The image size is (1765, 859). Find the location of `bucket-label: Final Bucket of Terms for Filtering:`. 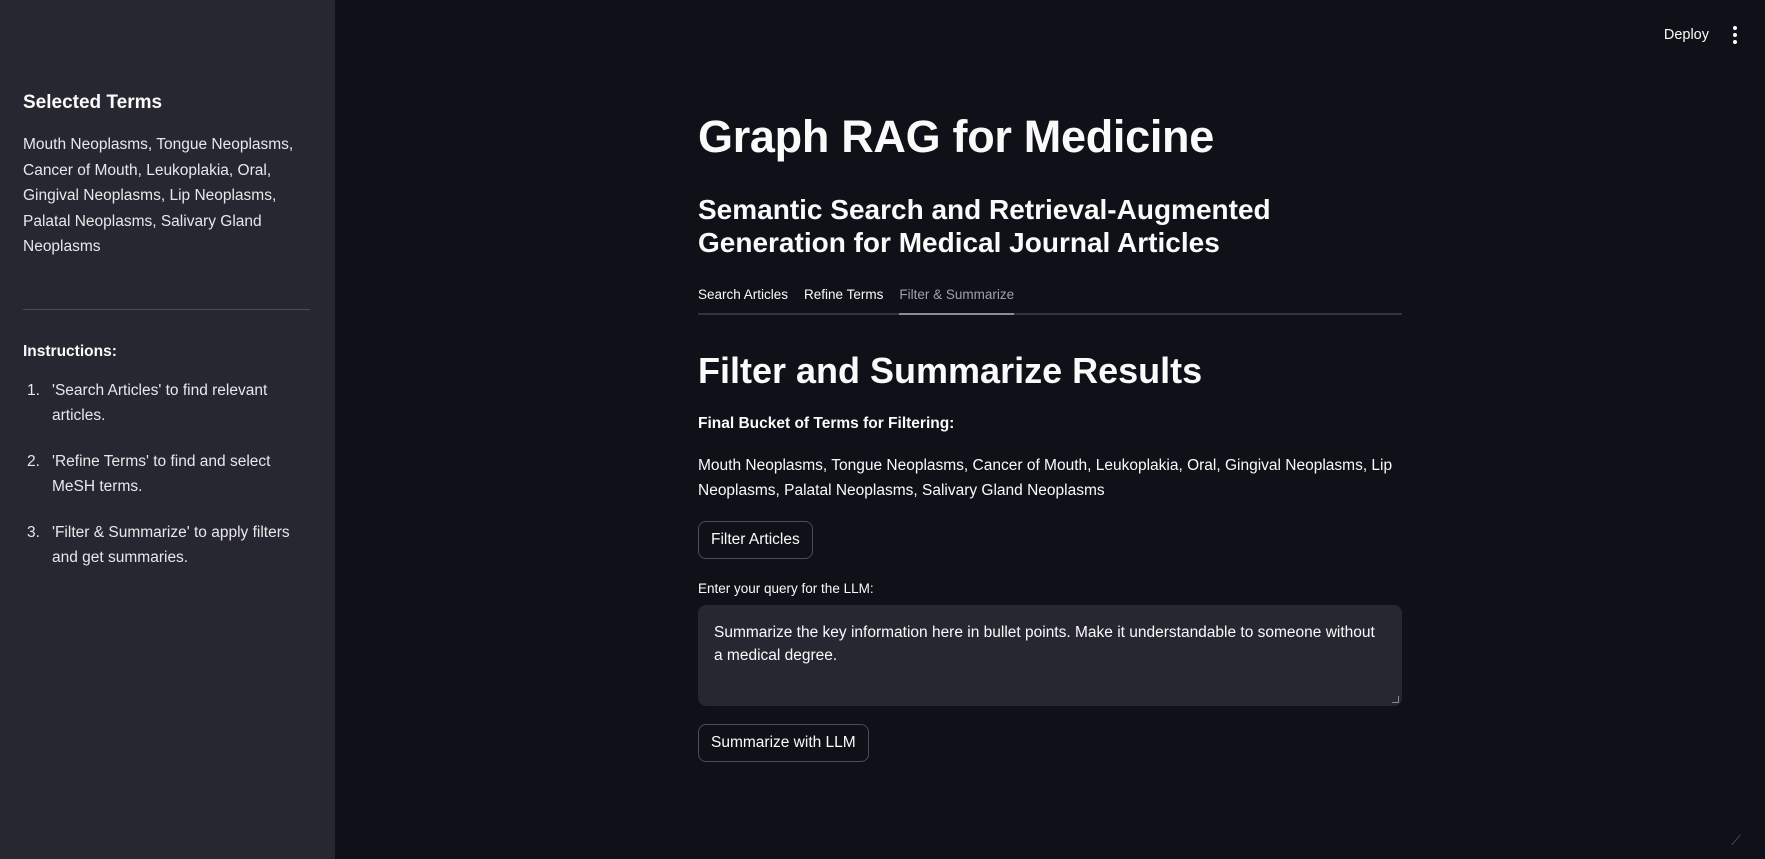

bucket-label: Final Bucket of Terms for Filtering: is located at coordinates (826, 423).